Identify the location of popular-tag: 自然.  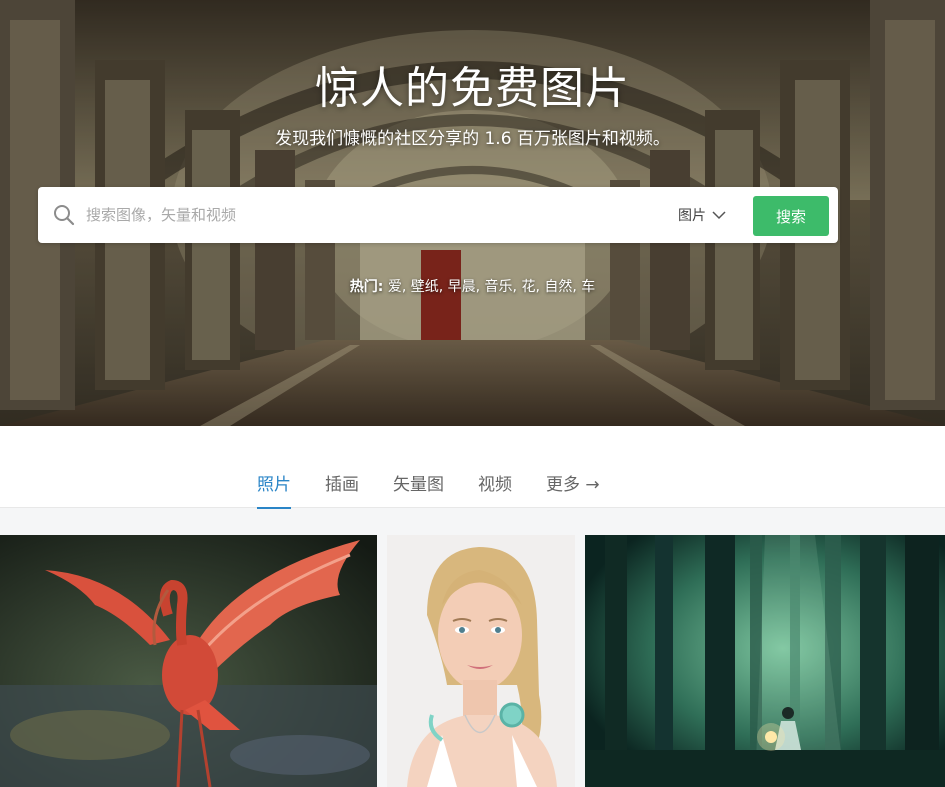
(558, 287).